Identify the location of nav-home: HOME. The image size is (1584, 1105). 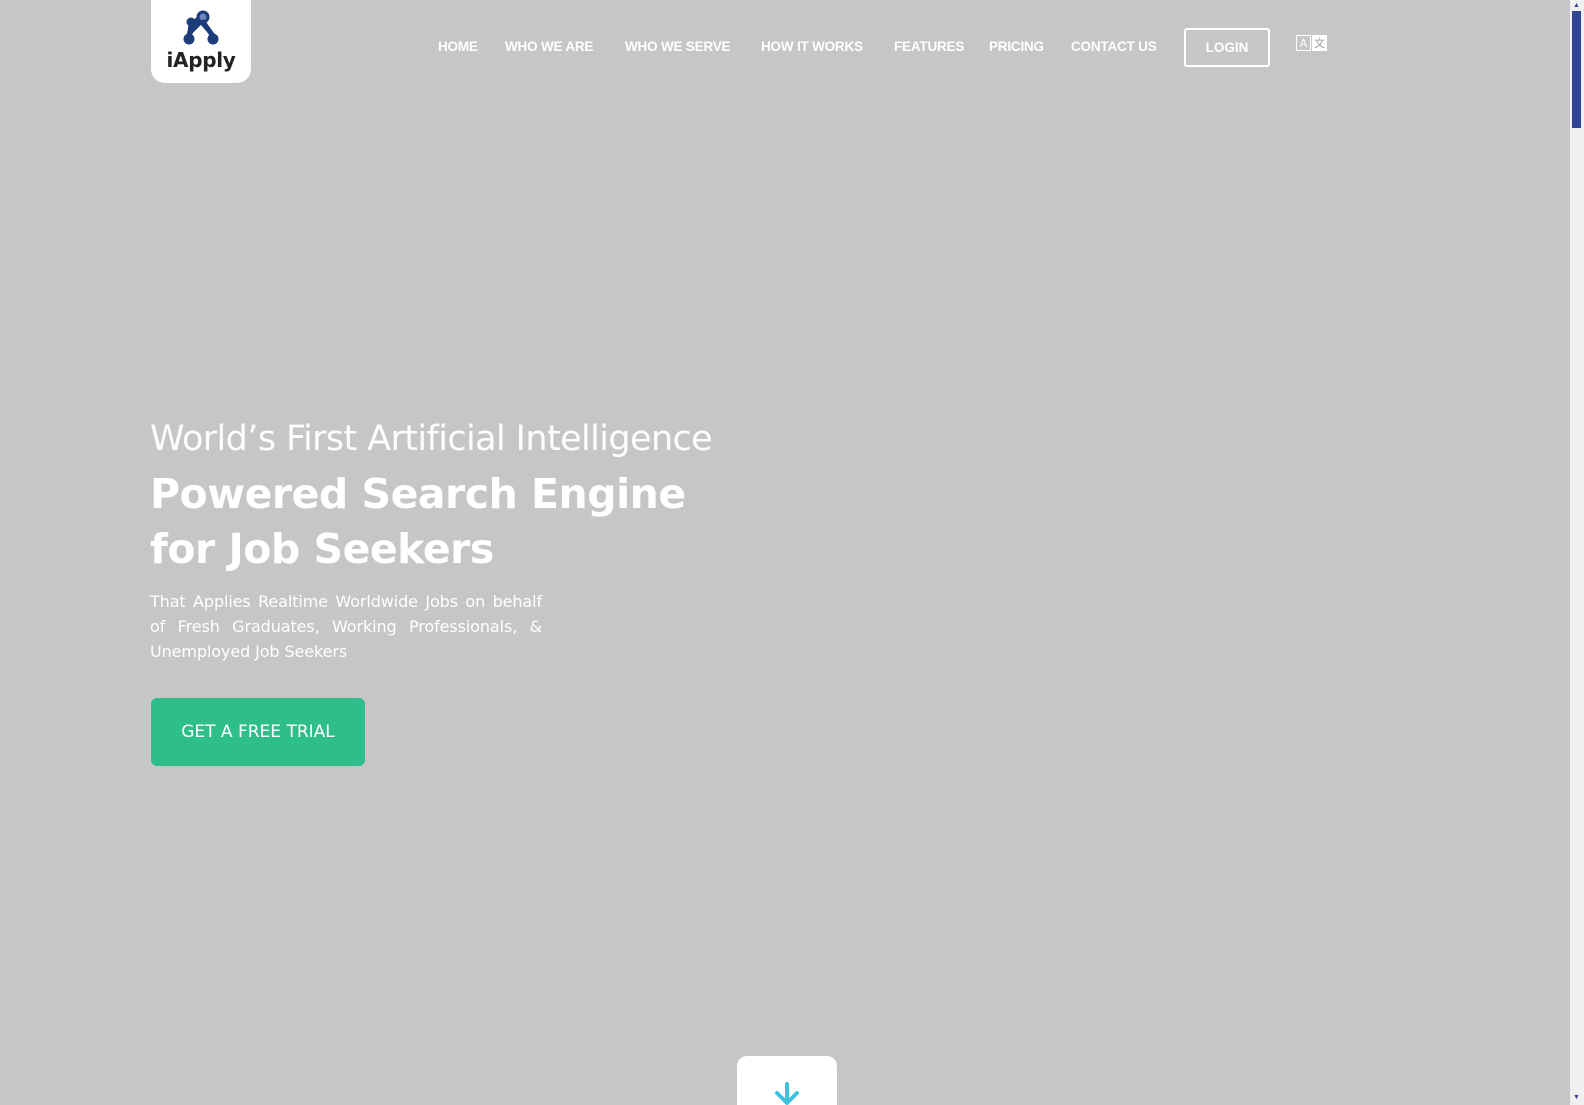
(458, 46).